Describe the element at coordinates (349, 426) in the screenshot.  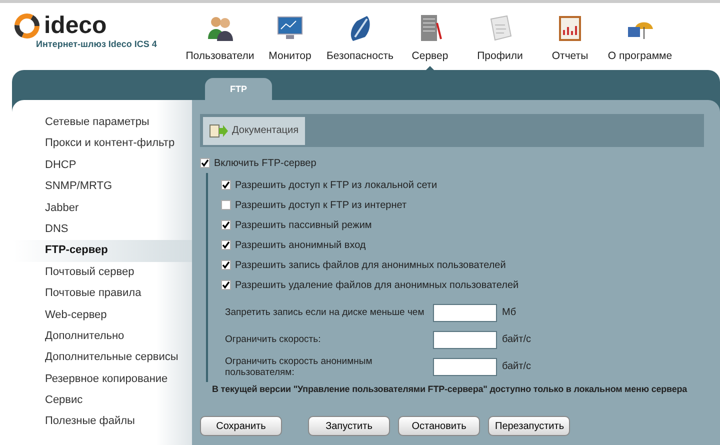
I see `action-button: Запустить` at that location.